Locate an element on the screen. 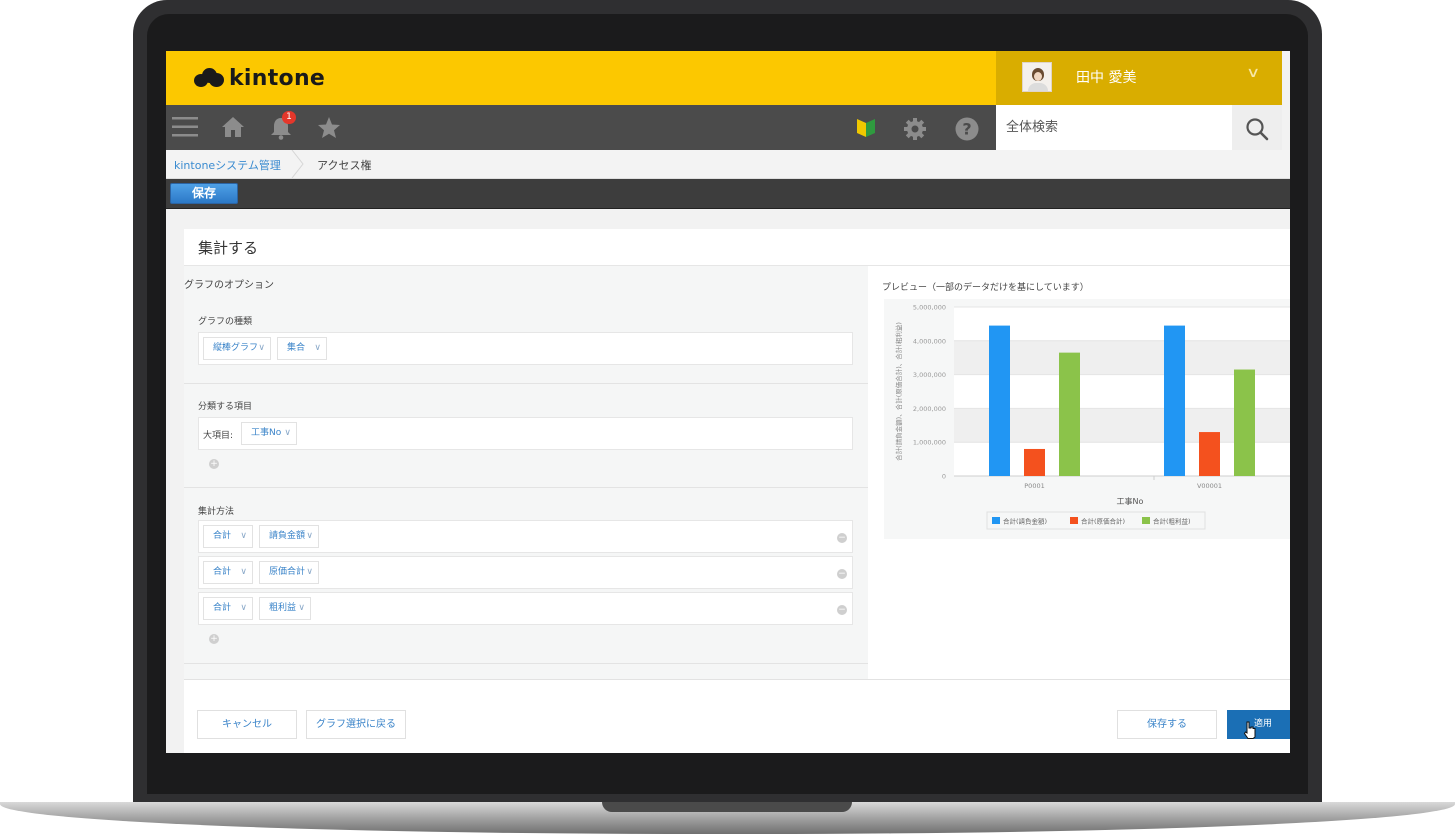 This screenshot has height=834, width=1455. aggregation-row: 合計 ∨ 原価合計 ∨ − is located at coordinates (525, 572).